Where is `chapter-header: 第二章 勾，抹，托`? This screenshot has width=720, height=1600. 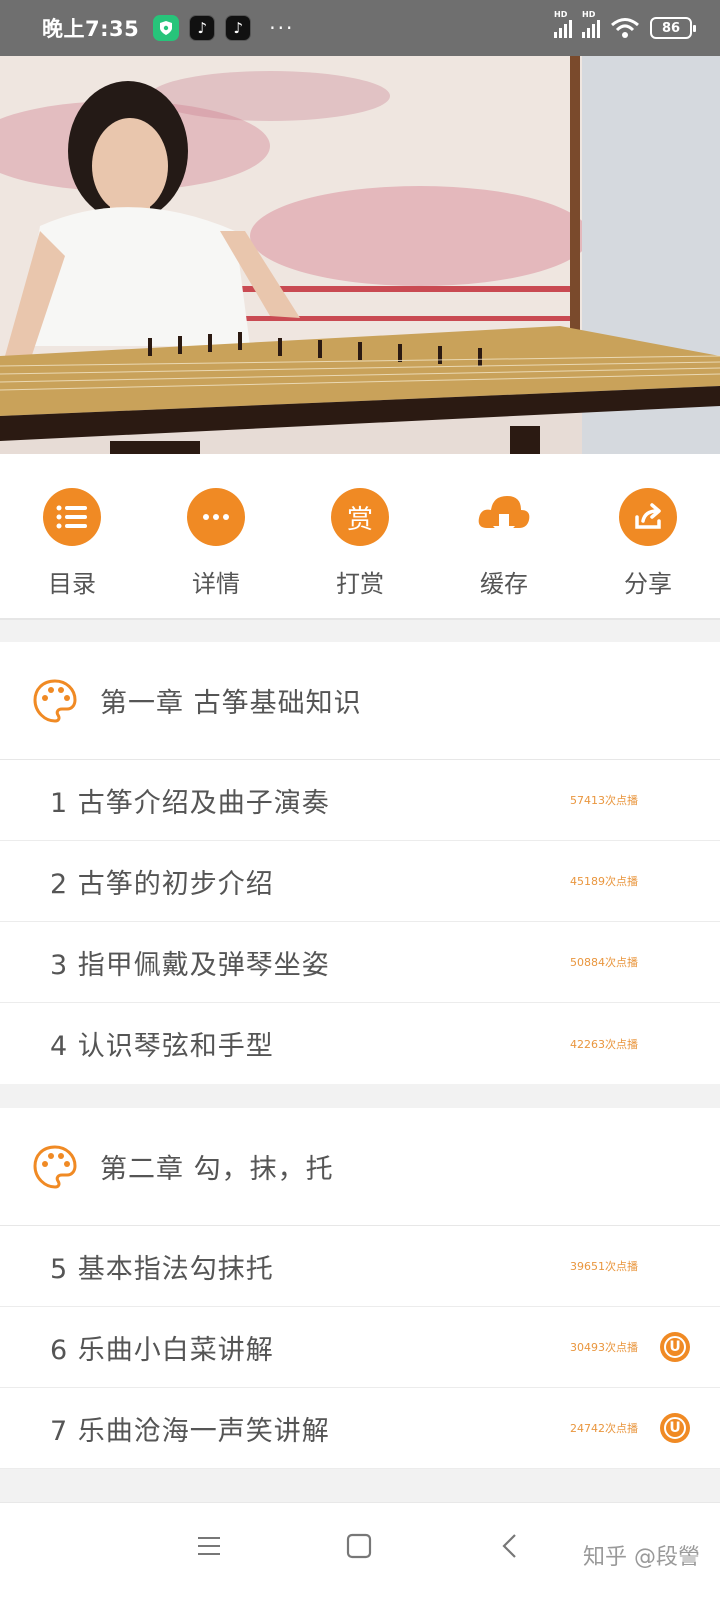
chapter-header: 第二章 勾，抹，托 is located at coordinates (360, 1167).